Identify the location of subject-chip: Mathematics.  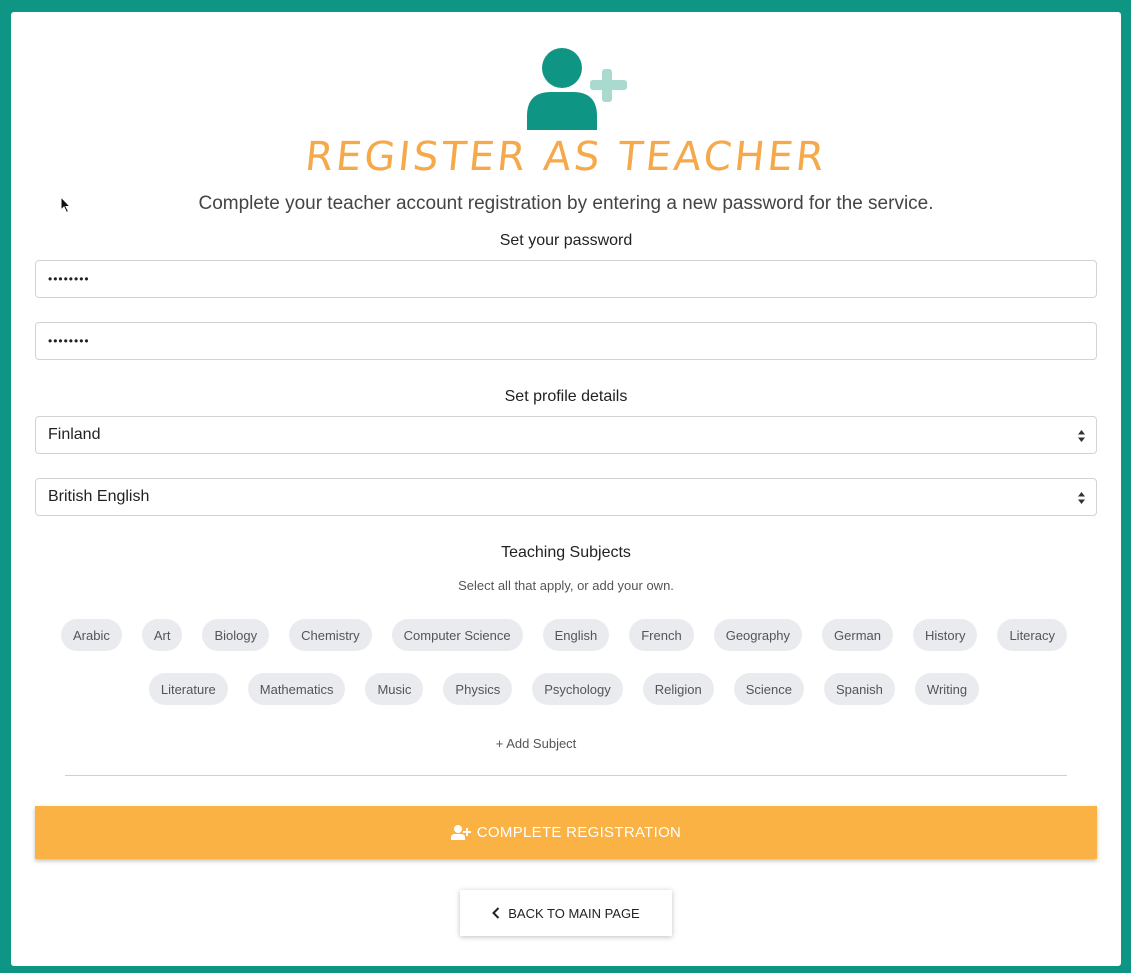
(296, 689).